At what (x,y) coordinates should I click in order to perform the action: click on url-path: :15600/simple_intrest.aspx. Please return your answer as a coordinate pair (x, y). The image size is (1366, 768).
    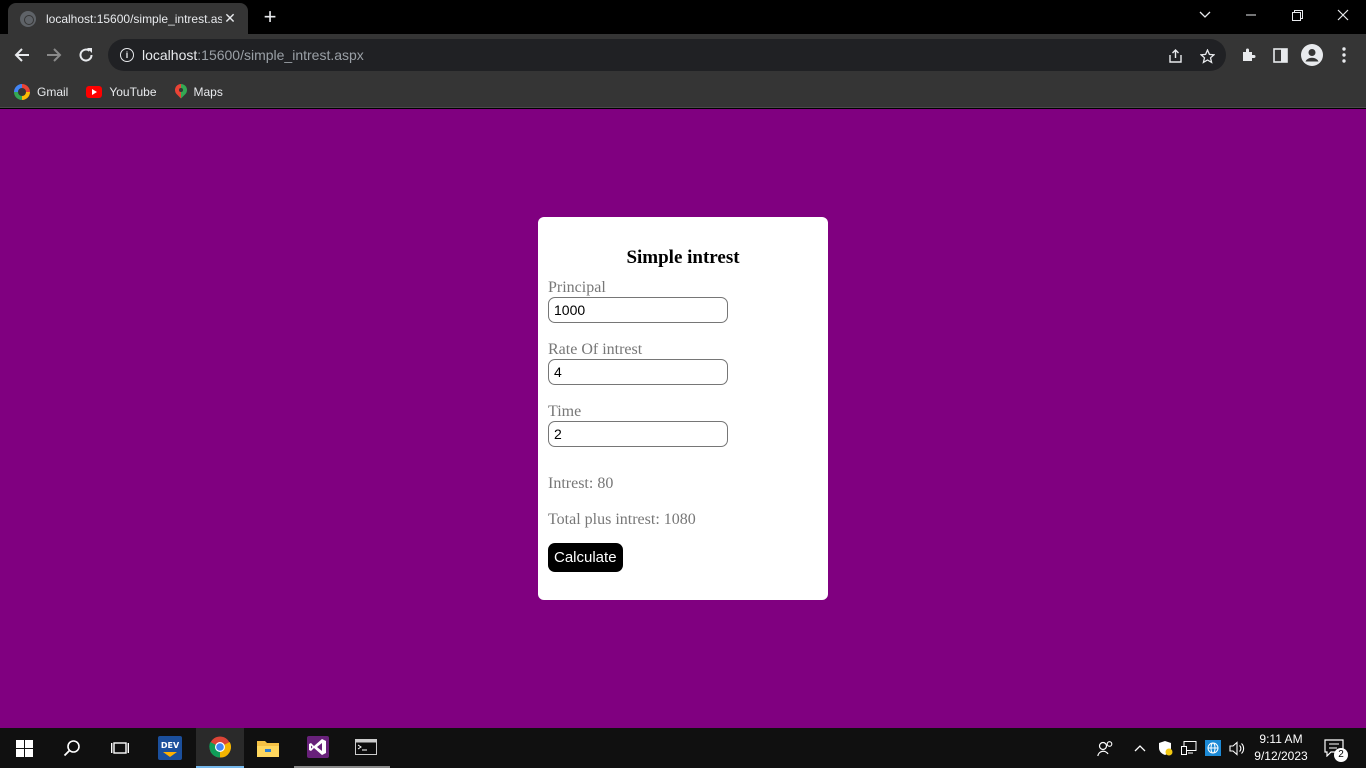
    Looking at the image, I should click on (280, 55).